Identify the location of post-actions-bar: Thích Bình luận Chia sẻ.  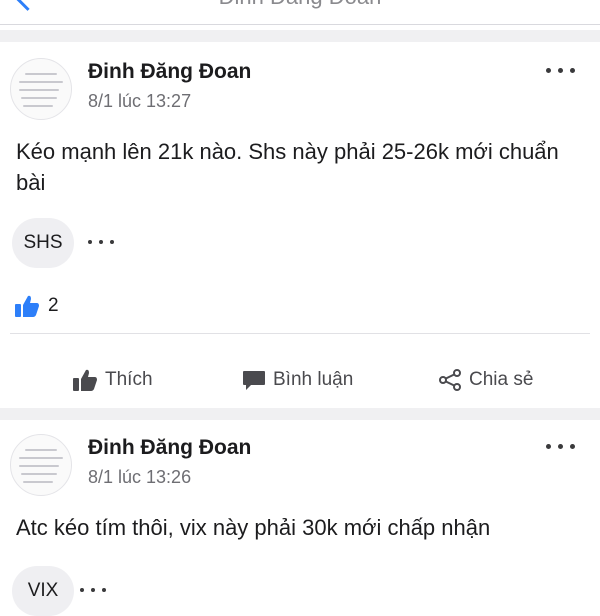
(300, 380).